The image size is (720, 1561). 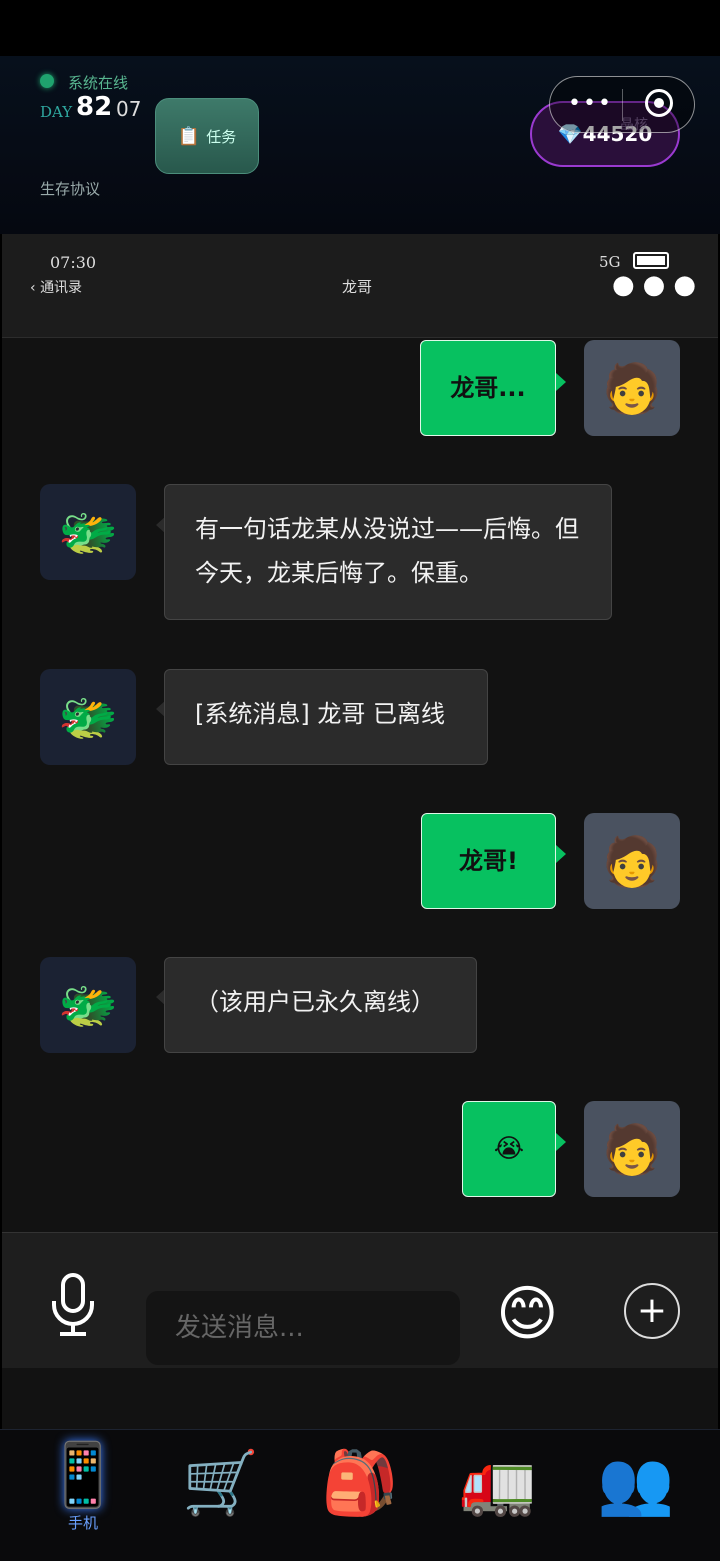 I want to click on plus-icon: +, so click(x=652, y=1311).